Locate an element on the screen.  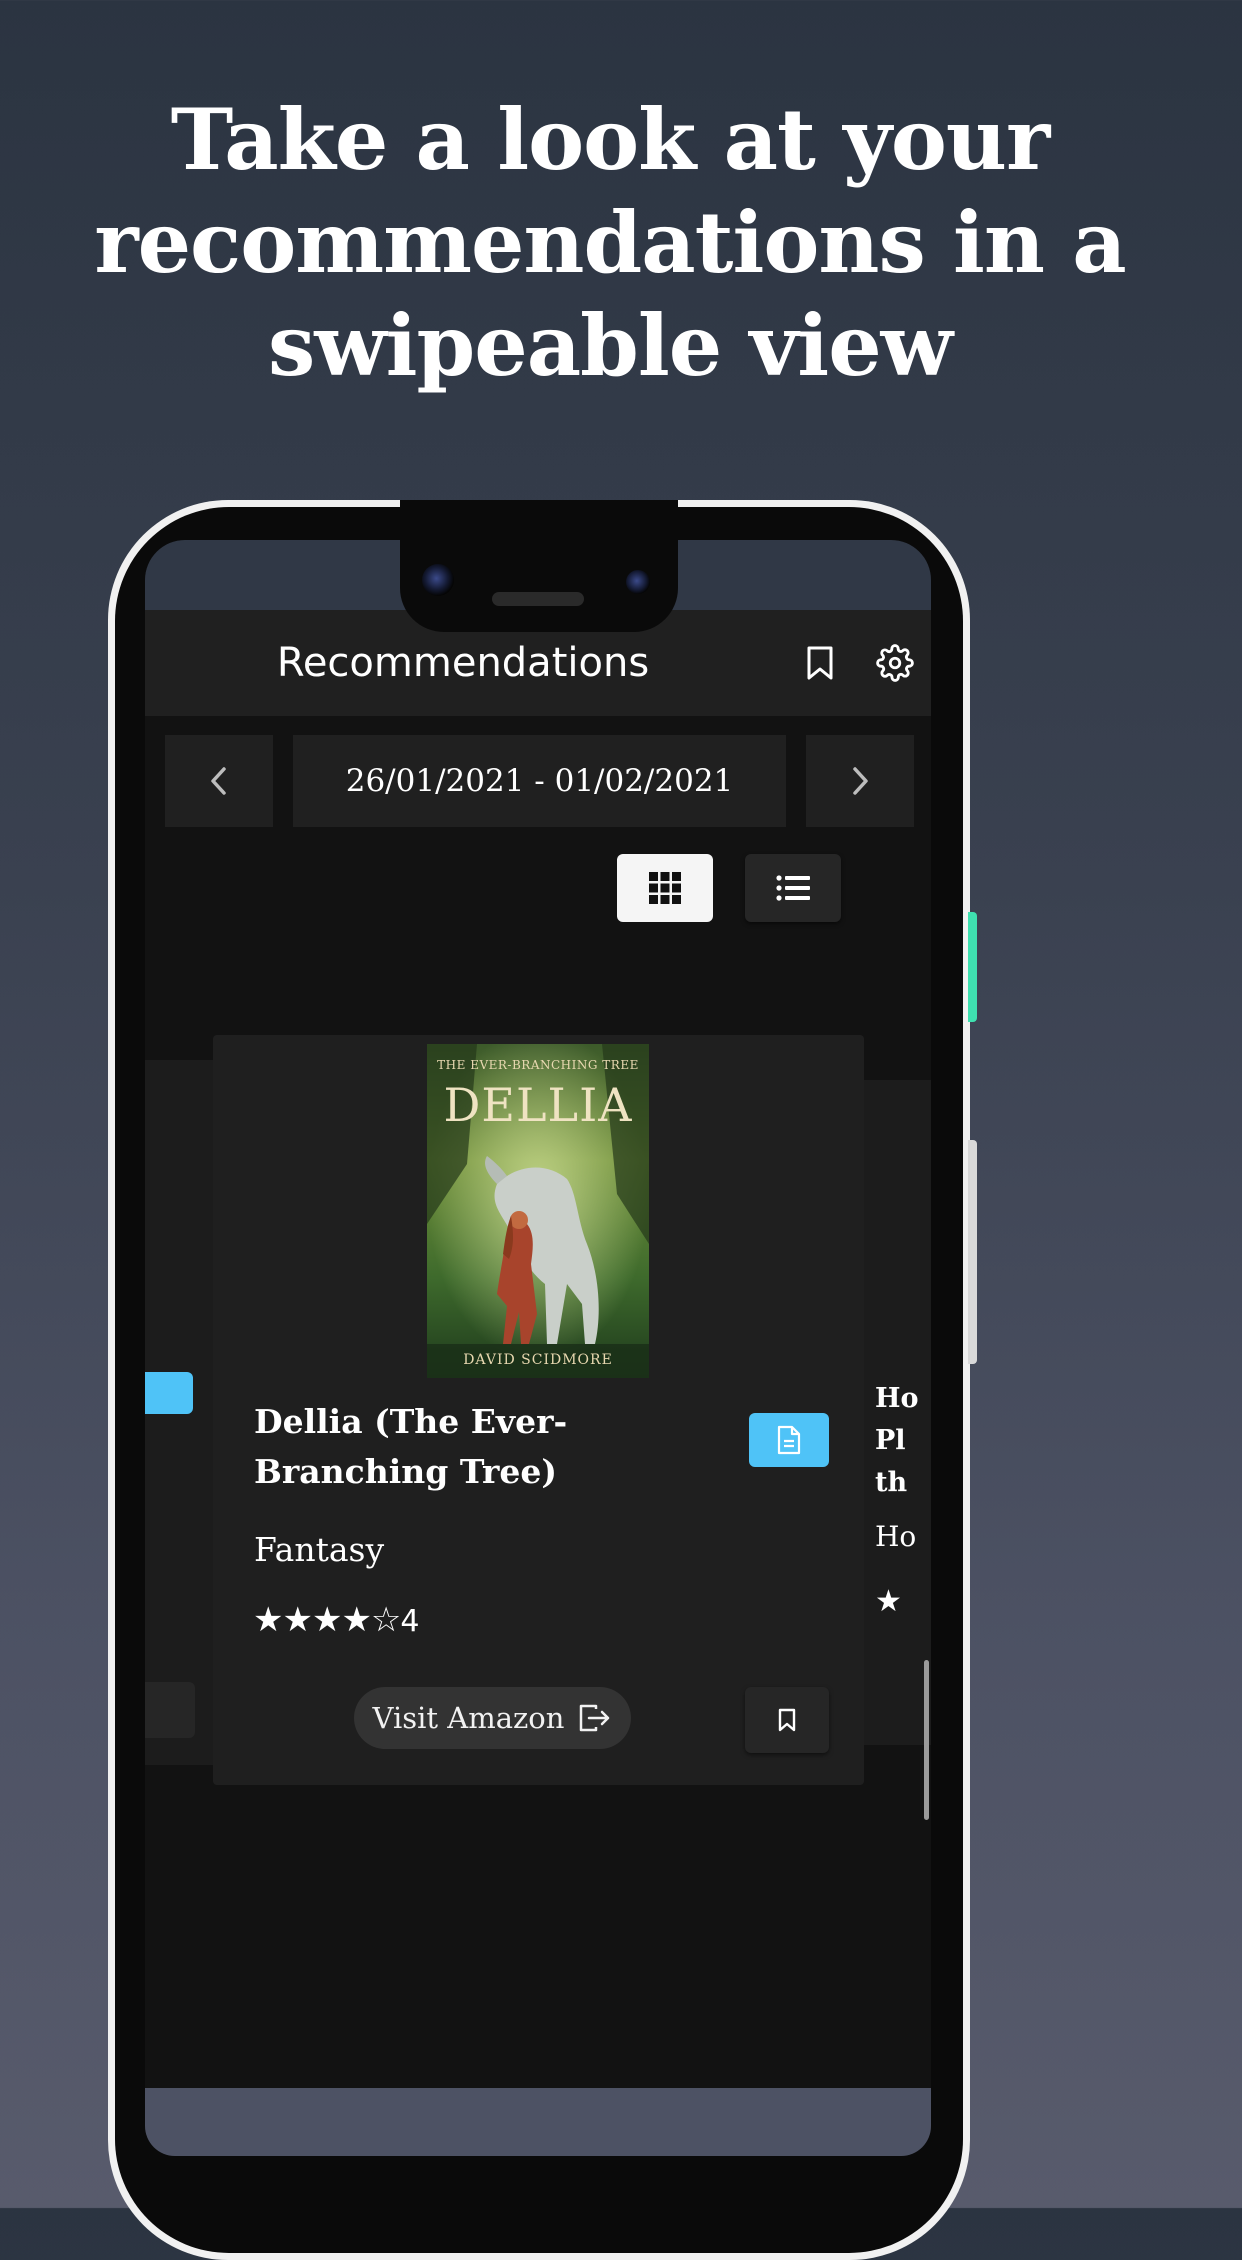
book-genre: Fantasy is located at coordinates (319, 1549).